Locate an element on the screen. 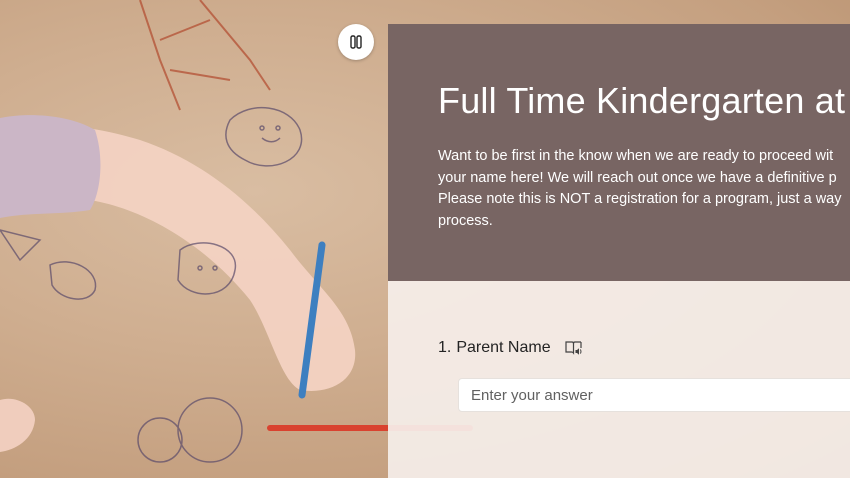 The height and width of the screenshot is (478, 850). pause-icon is located at coordinates (356, 42).